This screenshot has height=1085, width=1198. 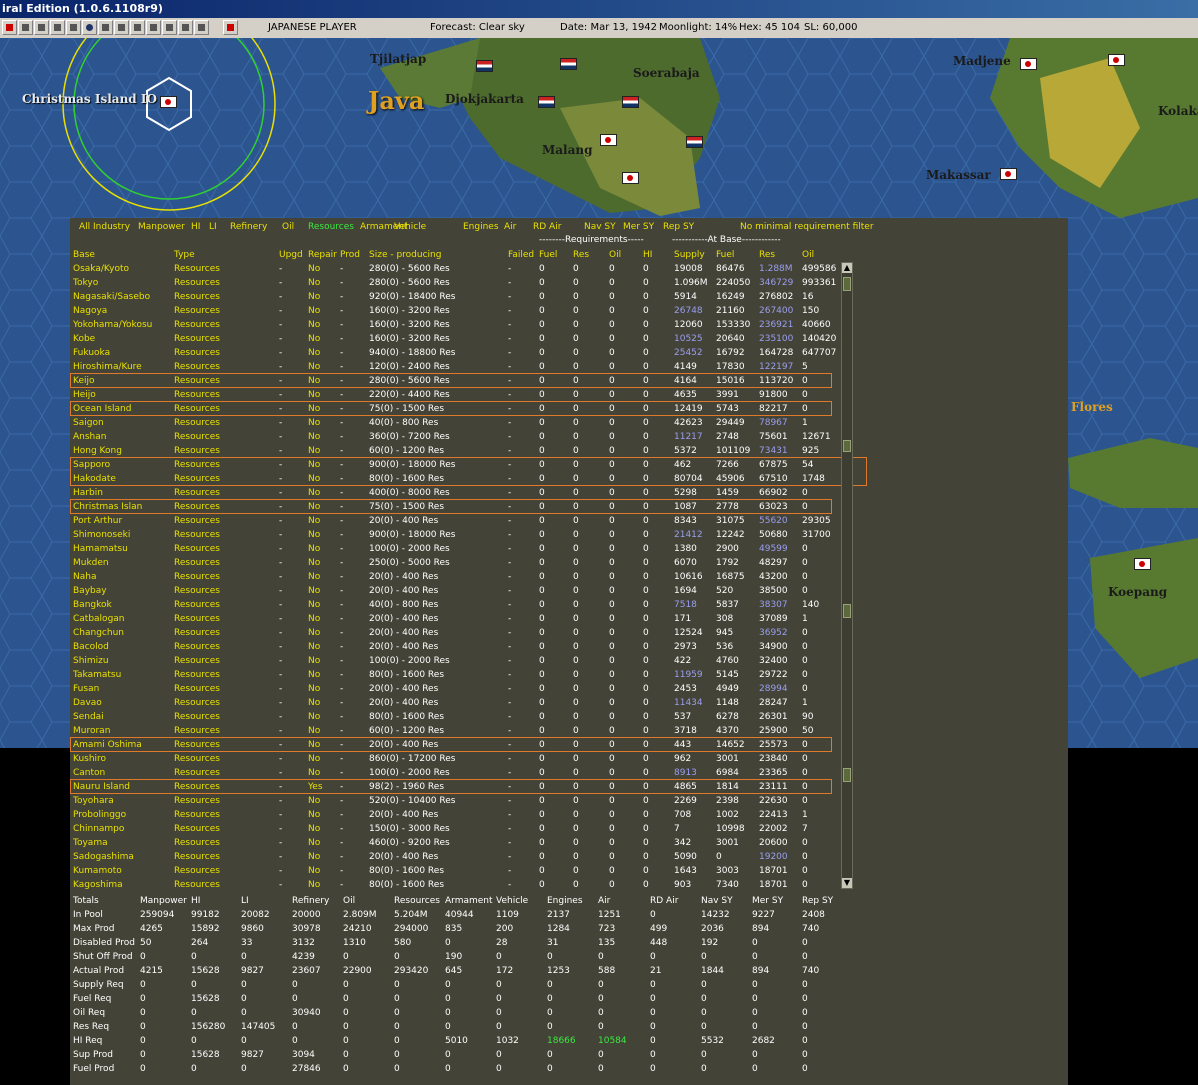 What do you see at coordinates (73, 27) in the screenshot?
I see `list-icon` at bounding box center [73, 27].